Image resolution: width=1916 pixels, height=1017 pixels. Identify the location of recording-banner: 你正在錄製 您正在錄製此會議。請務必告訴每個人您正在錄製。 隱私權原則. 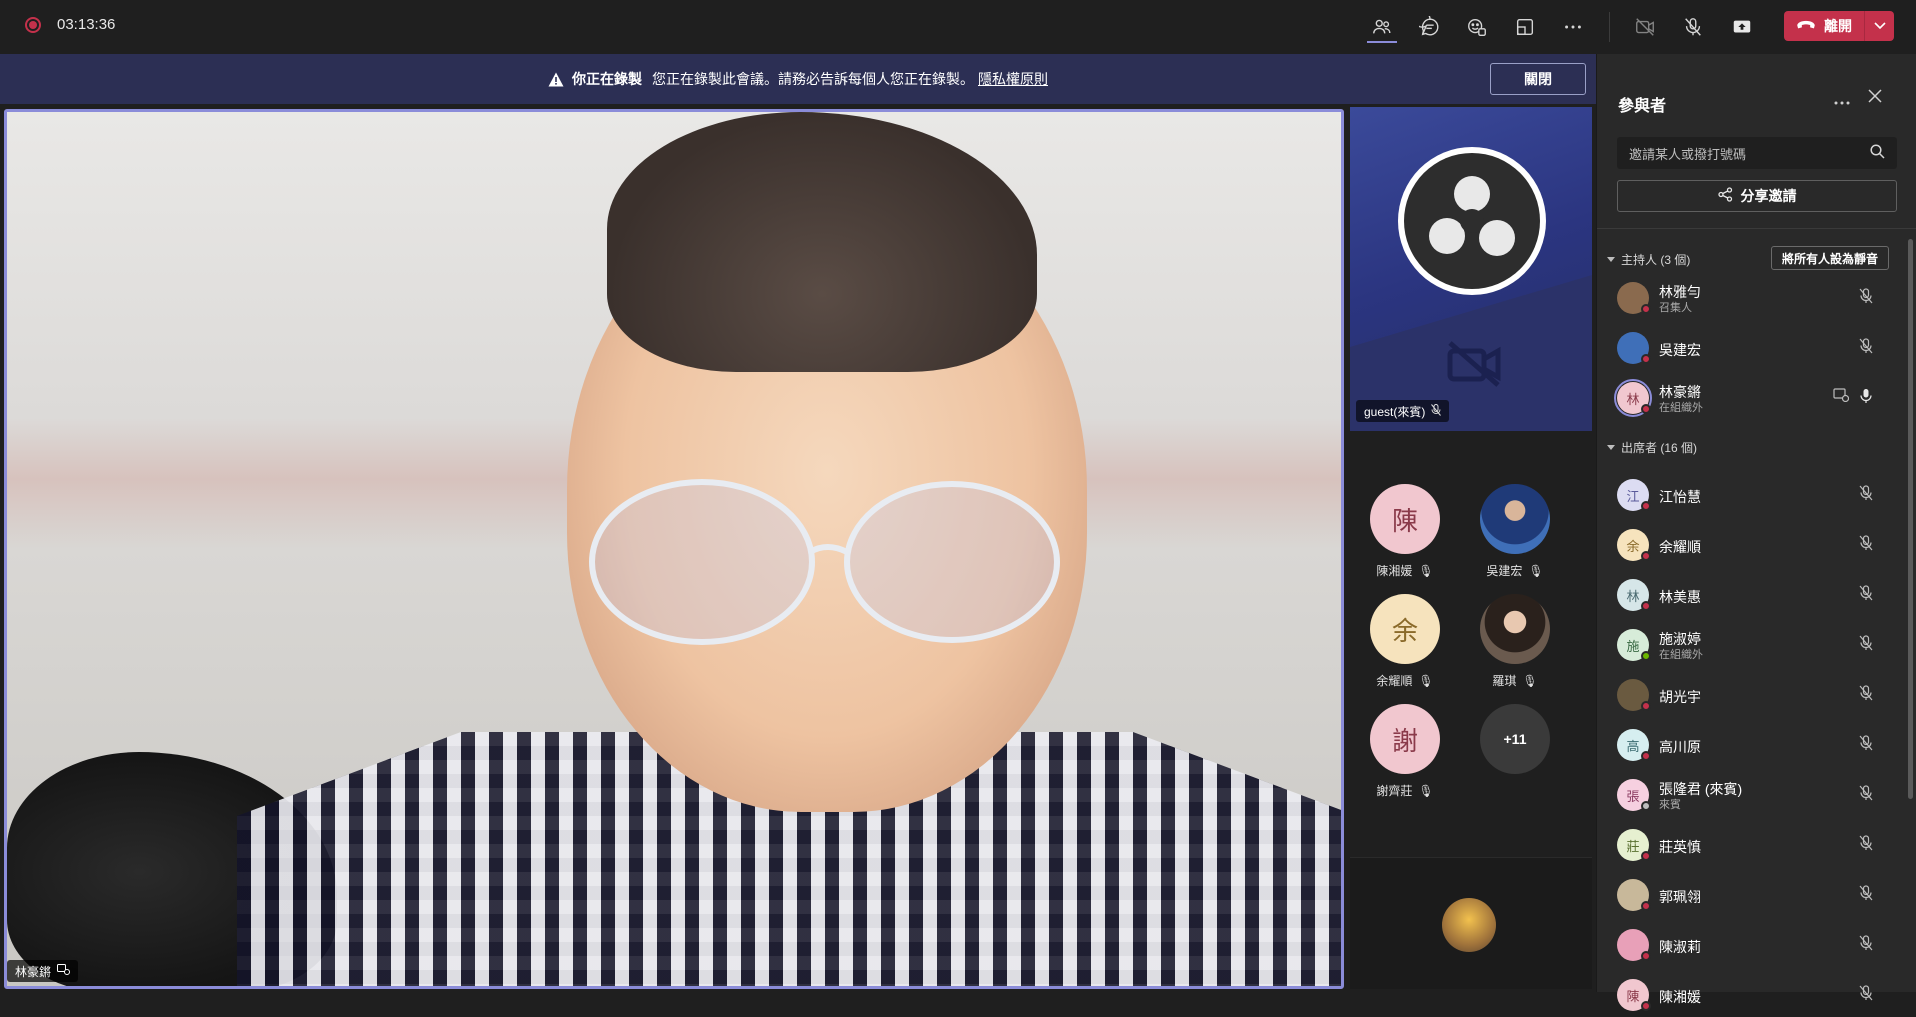
(798, 79).